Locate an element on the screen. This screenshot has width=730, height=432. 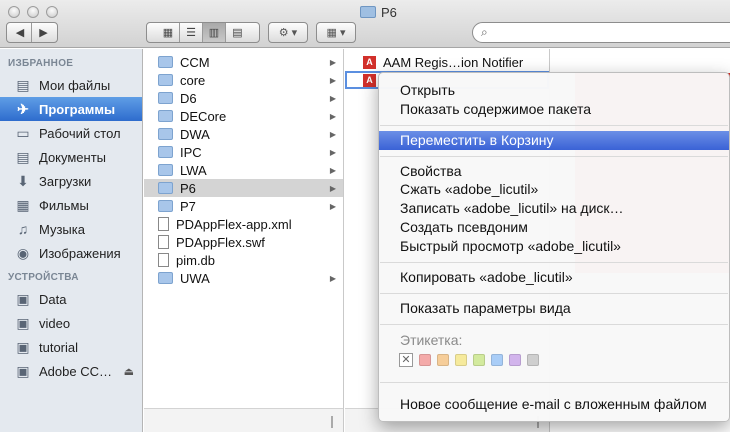
cover-flow-icon: ▤ is located at coordinates (237, 32).